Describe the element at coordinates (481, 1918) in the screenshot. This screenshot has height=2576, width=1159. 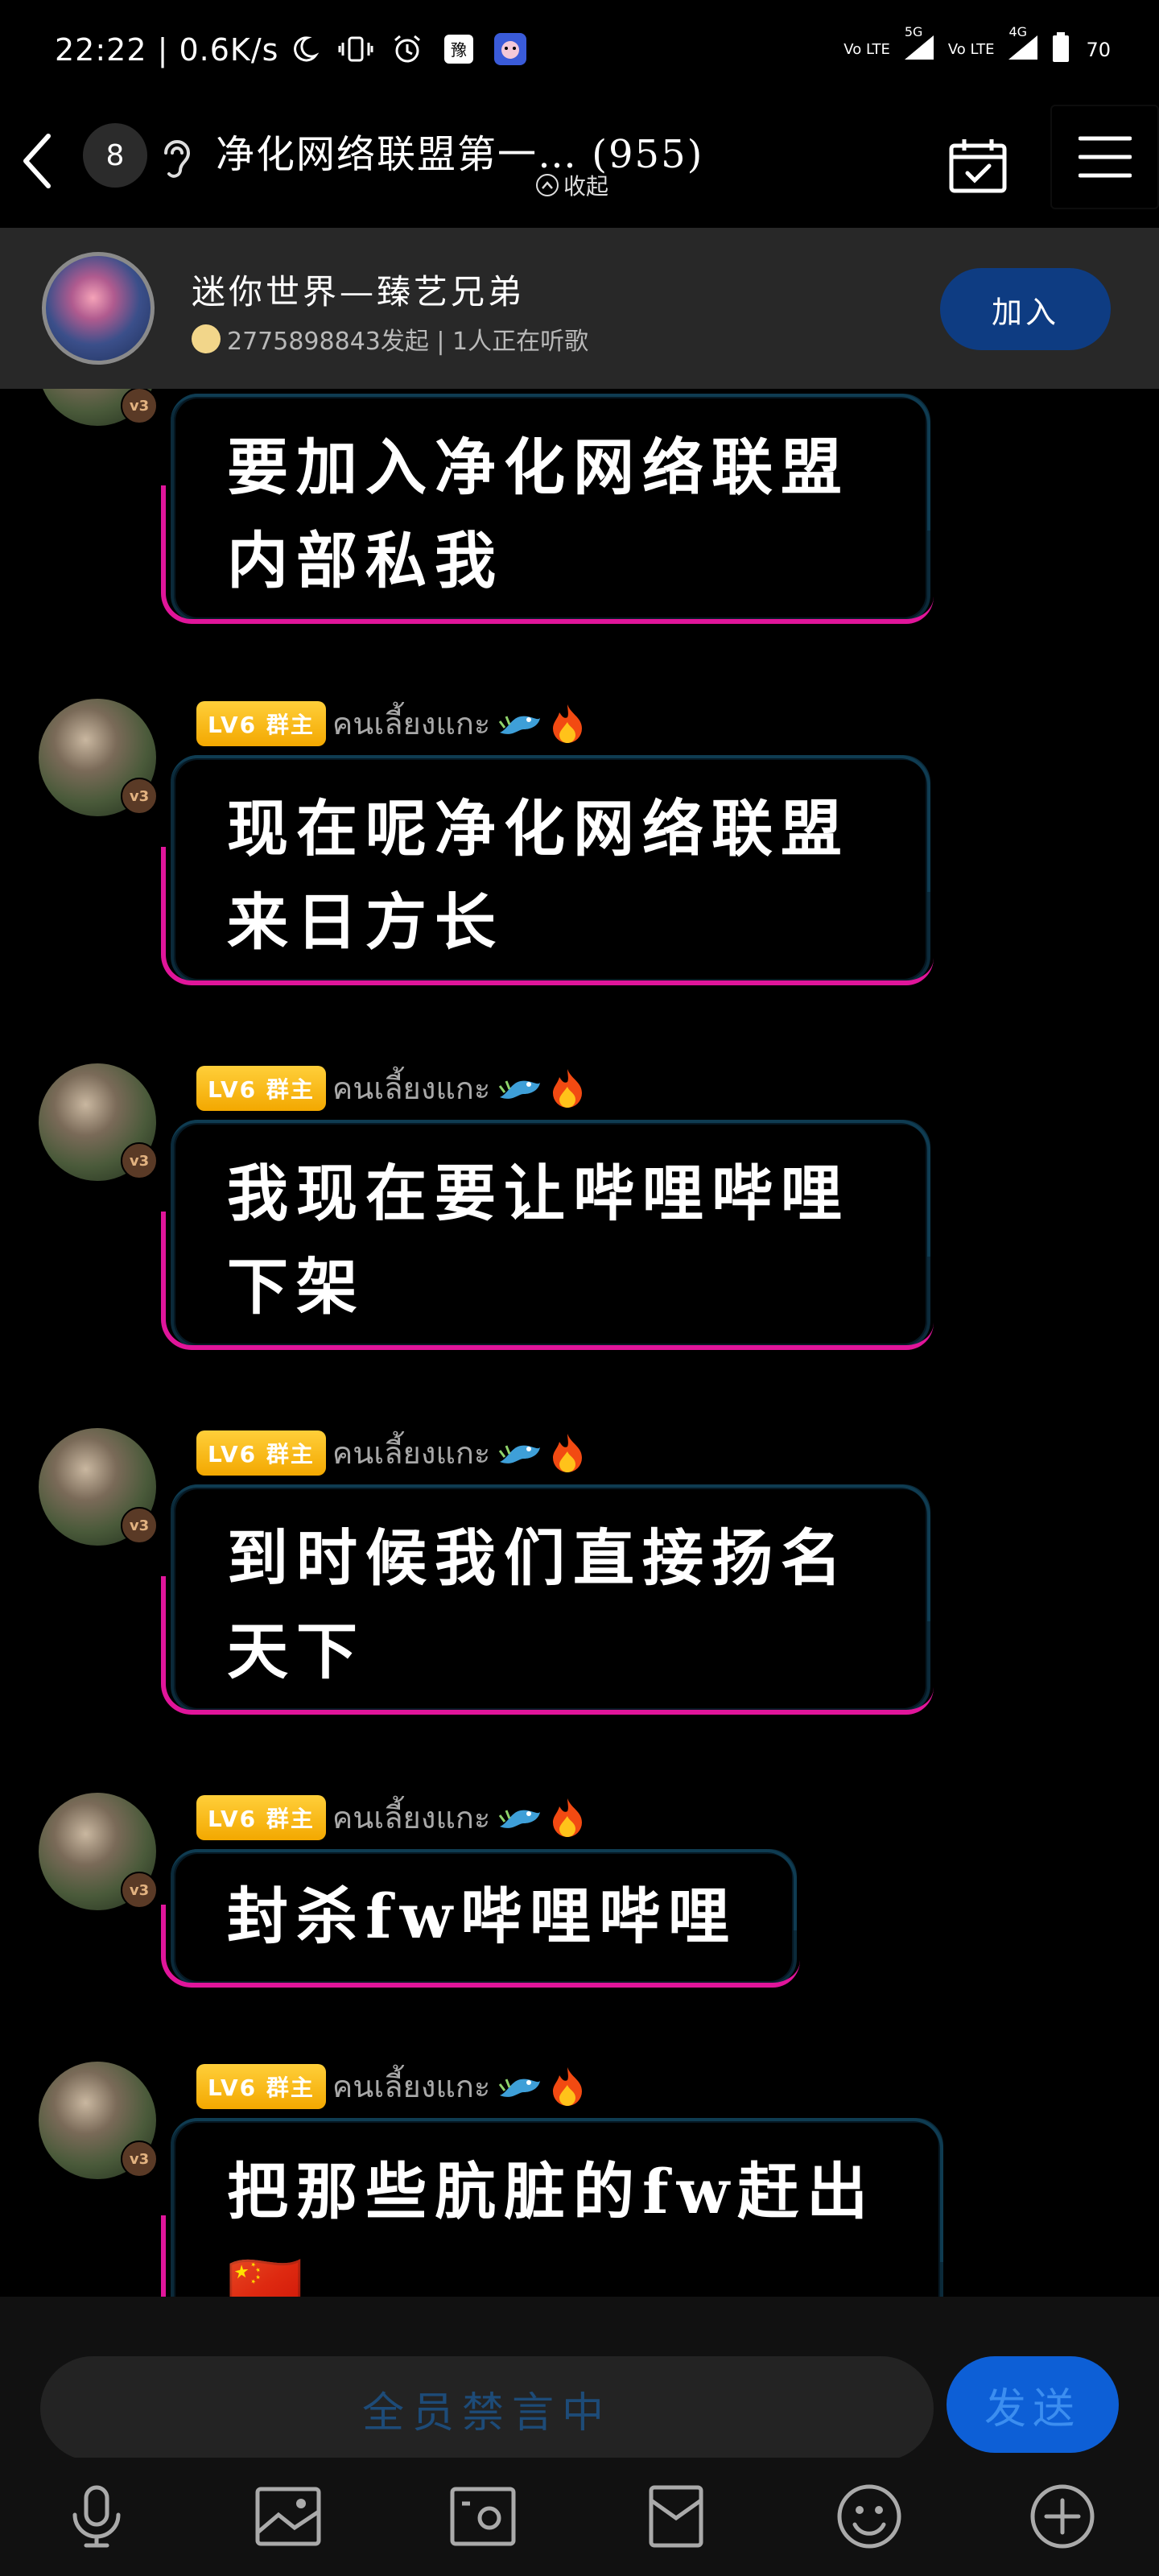
I see `message-bubble: 封杀fw哔哩哔哩` at that location.